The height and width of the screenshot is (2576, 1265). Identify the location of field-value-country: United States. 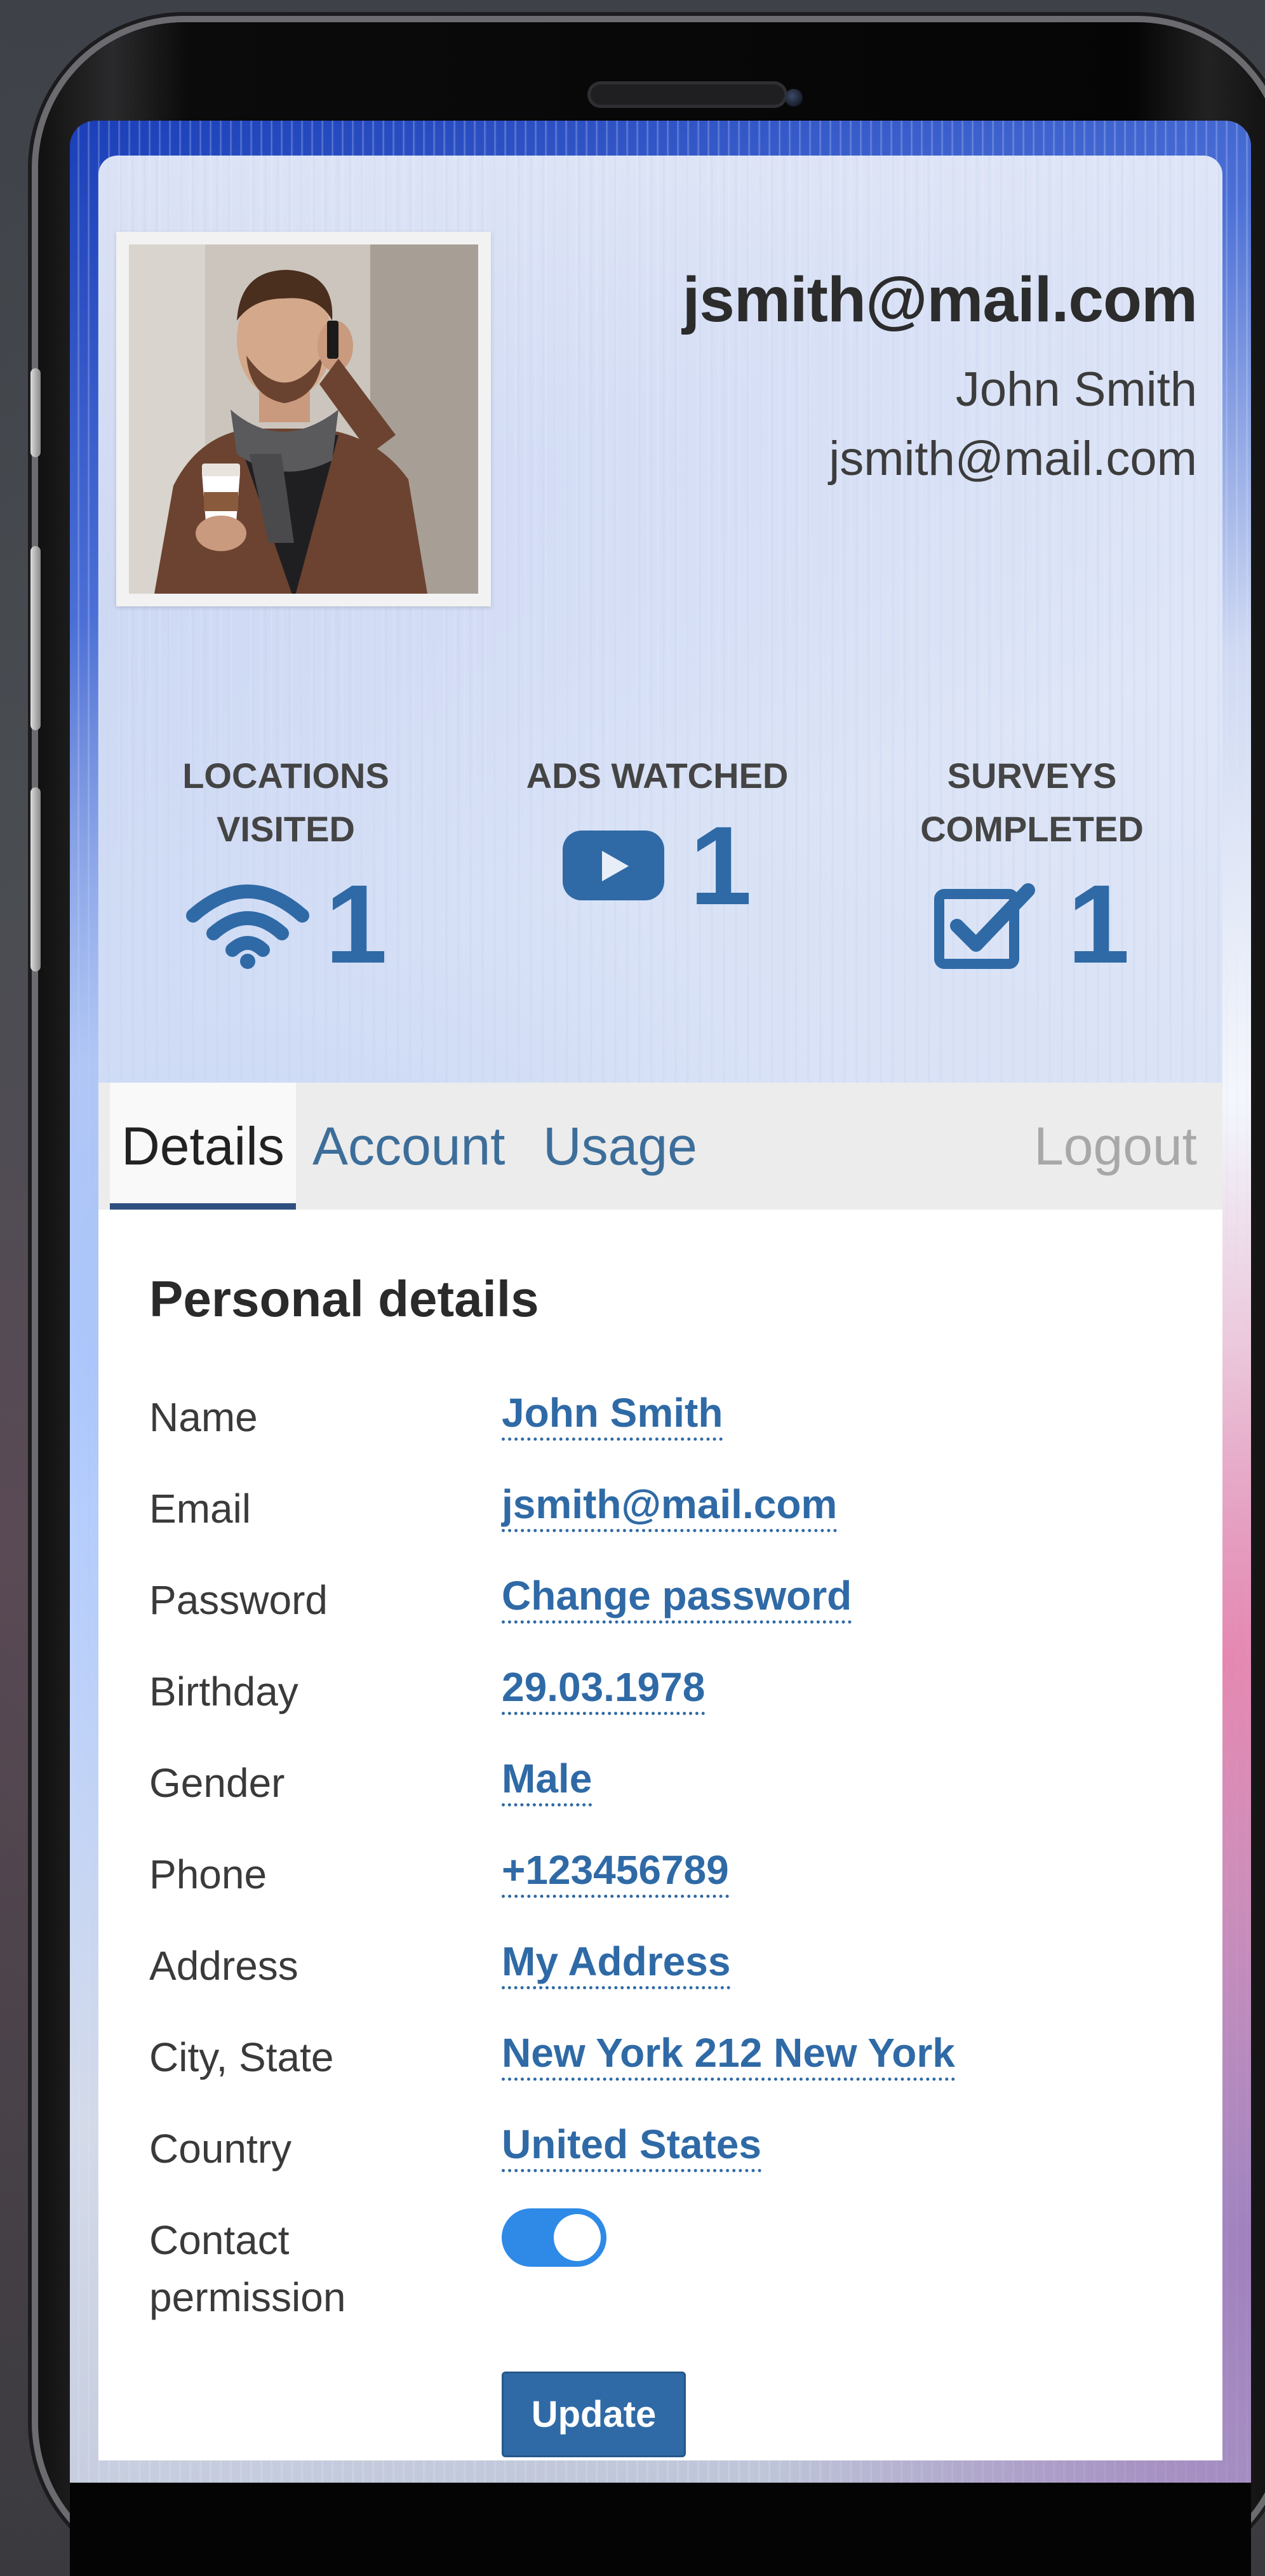
(631, 2147).